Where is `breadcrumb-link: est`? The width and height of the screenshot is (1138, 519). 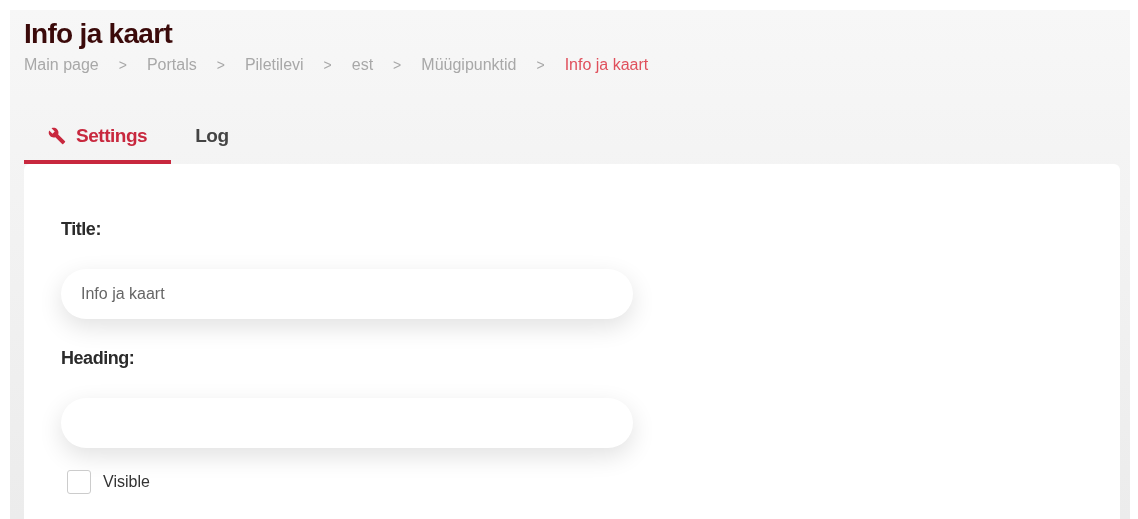 breadcrumb-link: est is located at coordinates (362, 65).